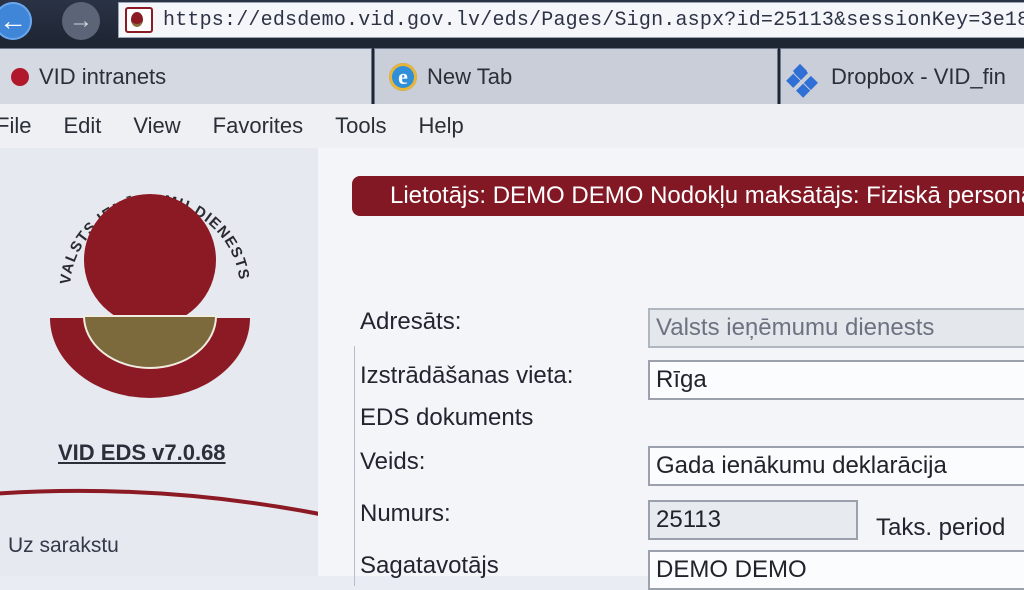 The height and width of the screenshot is (590, 1024). What do you see at coordinates (403, 77) in the screenshot?
I see `internet-explorer-icon: e` at bounding box center [403, 77].